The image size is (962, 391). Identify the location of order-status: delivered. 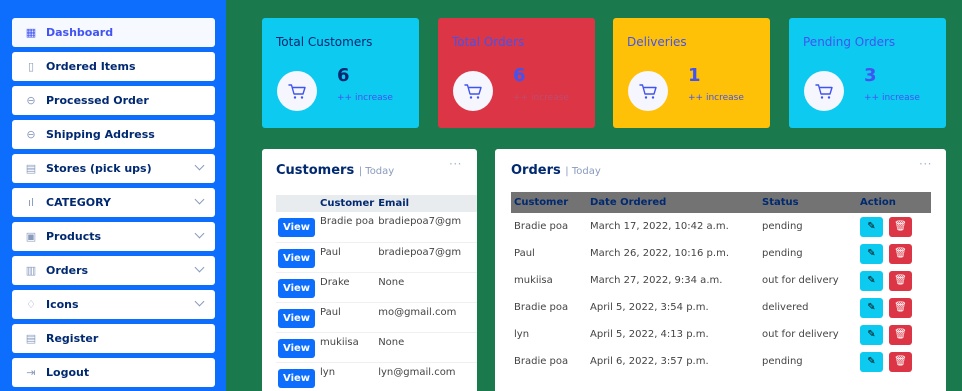
(785, 307).